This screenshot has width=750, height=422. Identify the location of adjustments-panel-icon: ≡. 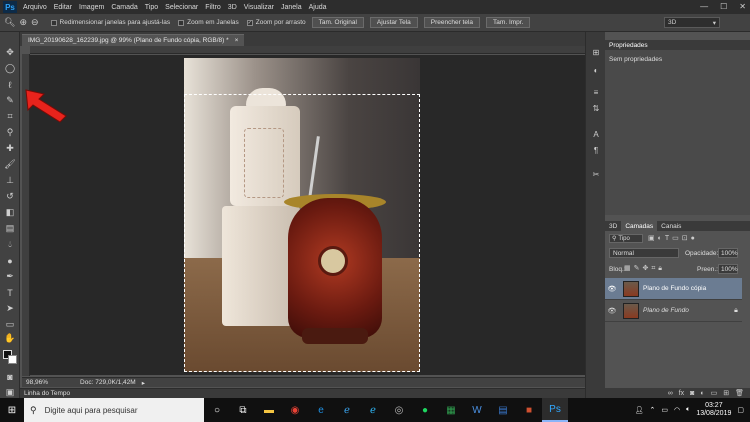
(596, 92).